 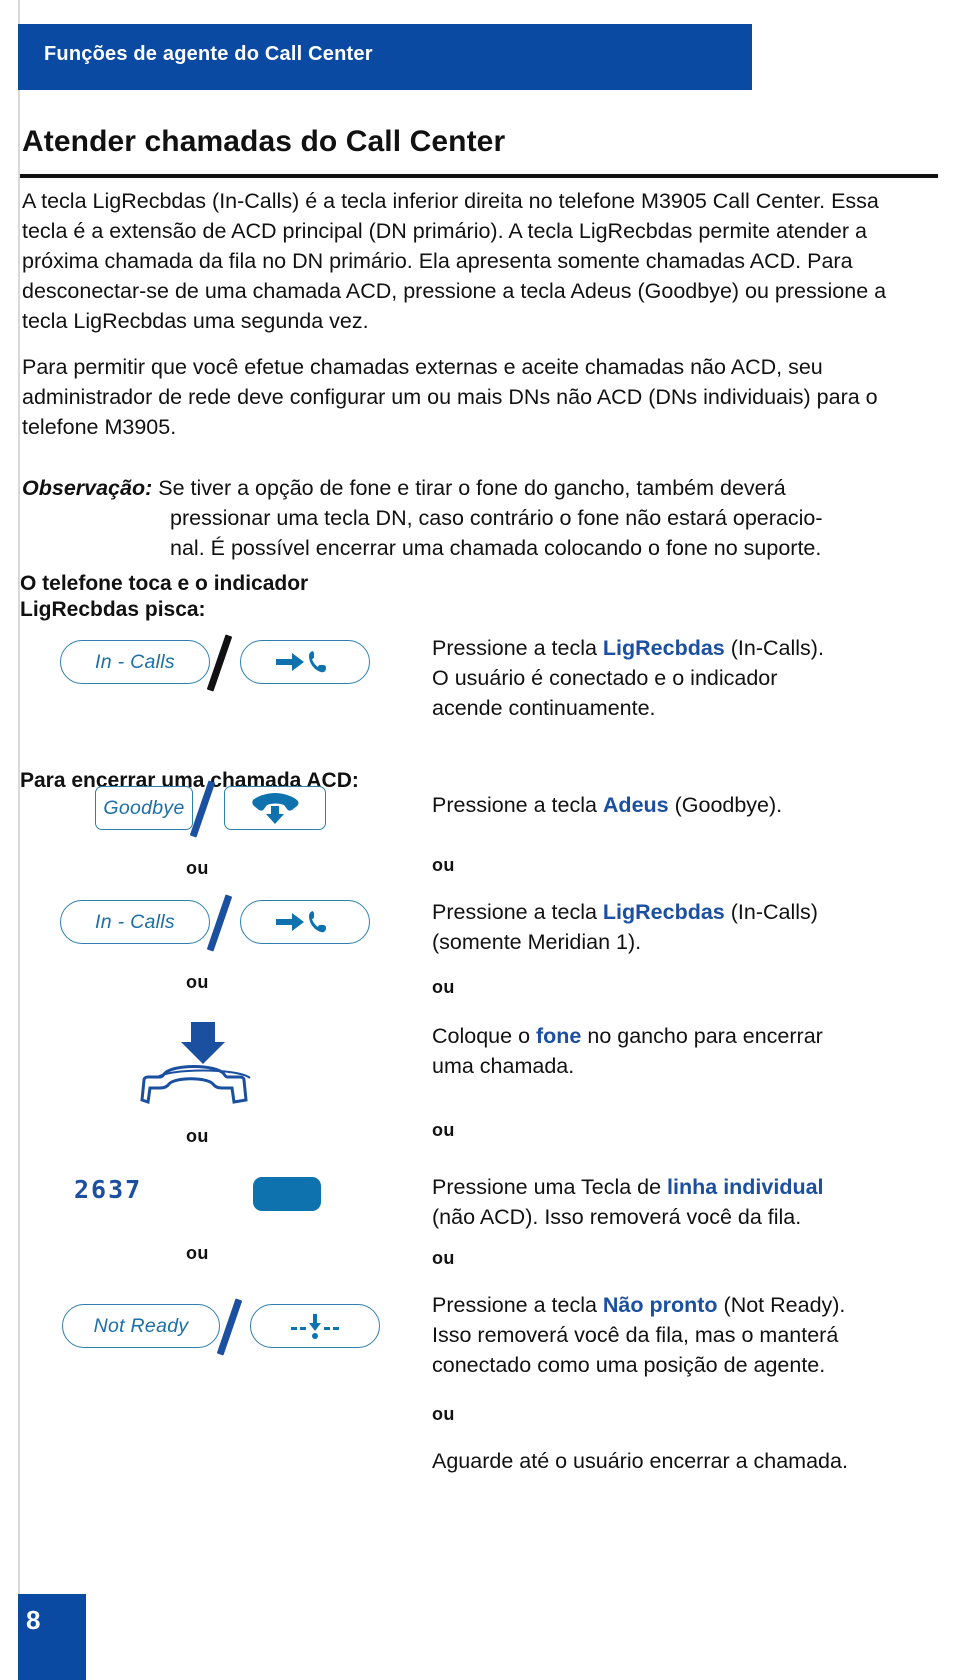 I want to click on running-header-title: Funções de agente do Call Center, so click(x=208, y=54).